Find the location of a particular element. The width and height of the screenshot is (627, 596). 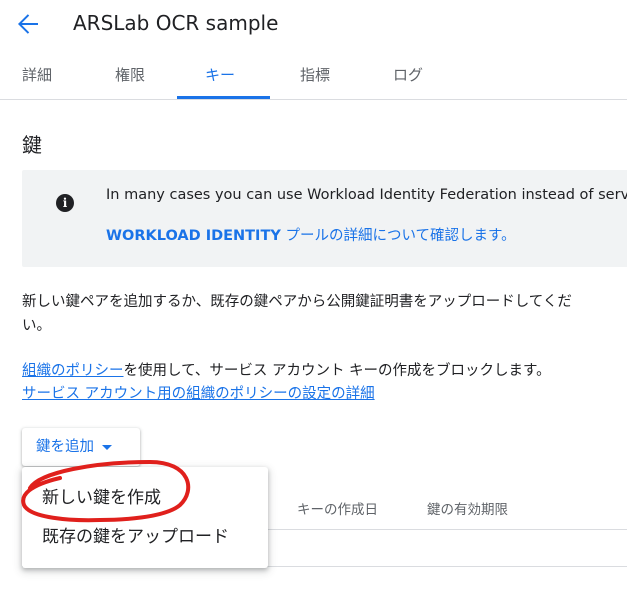

description-line: 新しい鍵ペアを追加するか、既存の鍵ペアから公開鍵証明書をアップロードしてくだ is located at coordinates (297, 302).